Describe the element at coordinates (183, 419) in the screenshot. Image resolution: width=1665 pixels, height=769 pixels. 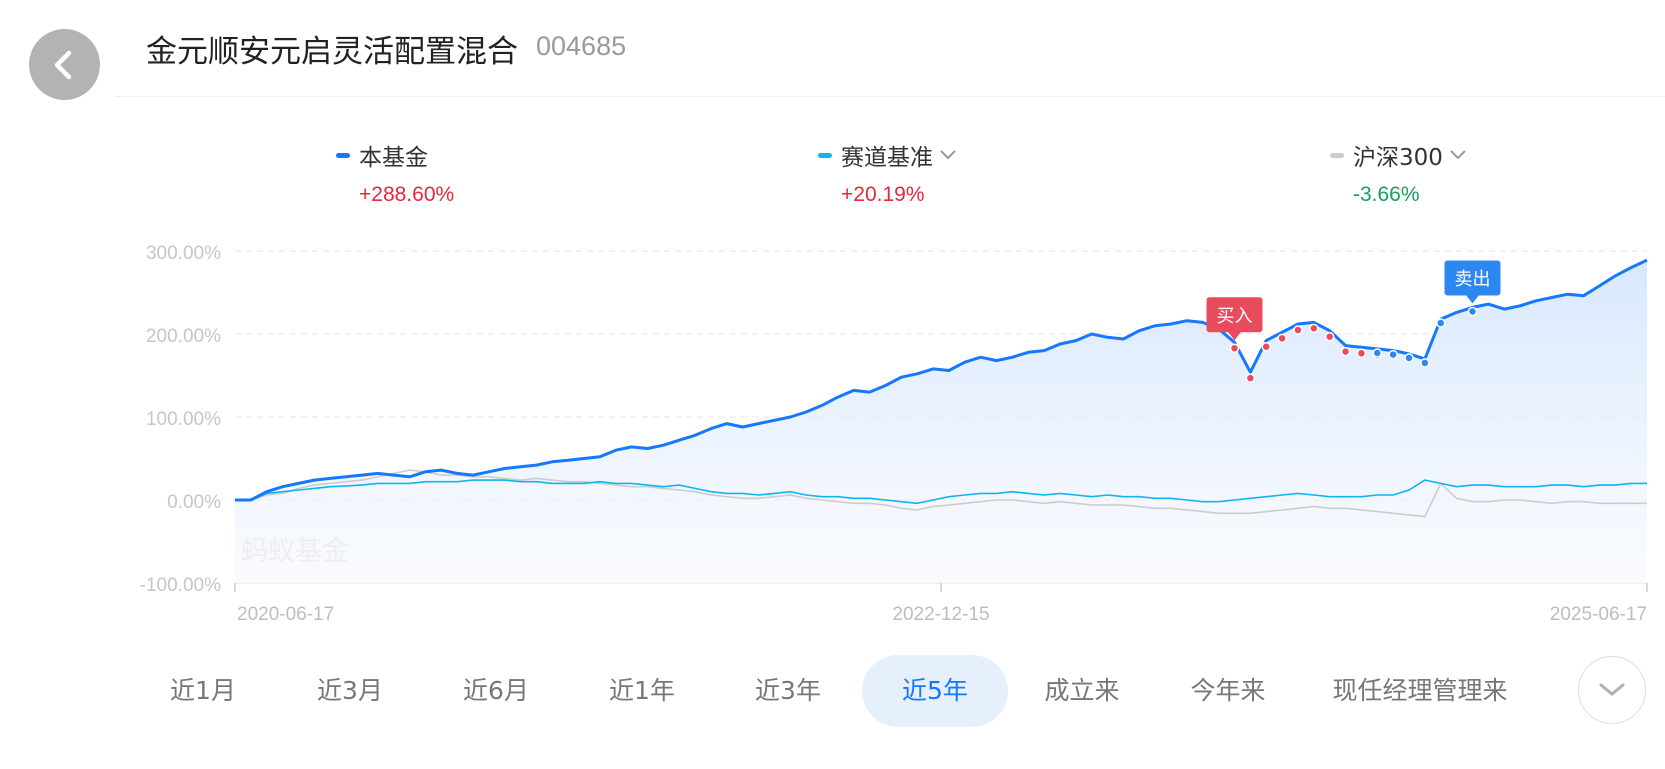
I see `y-tick-label: 100.00%` at that location.